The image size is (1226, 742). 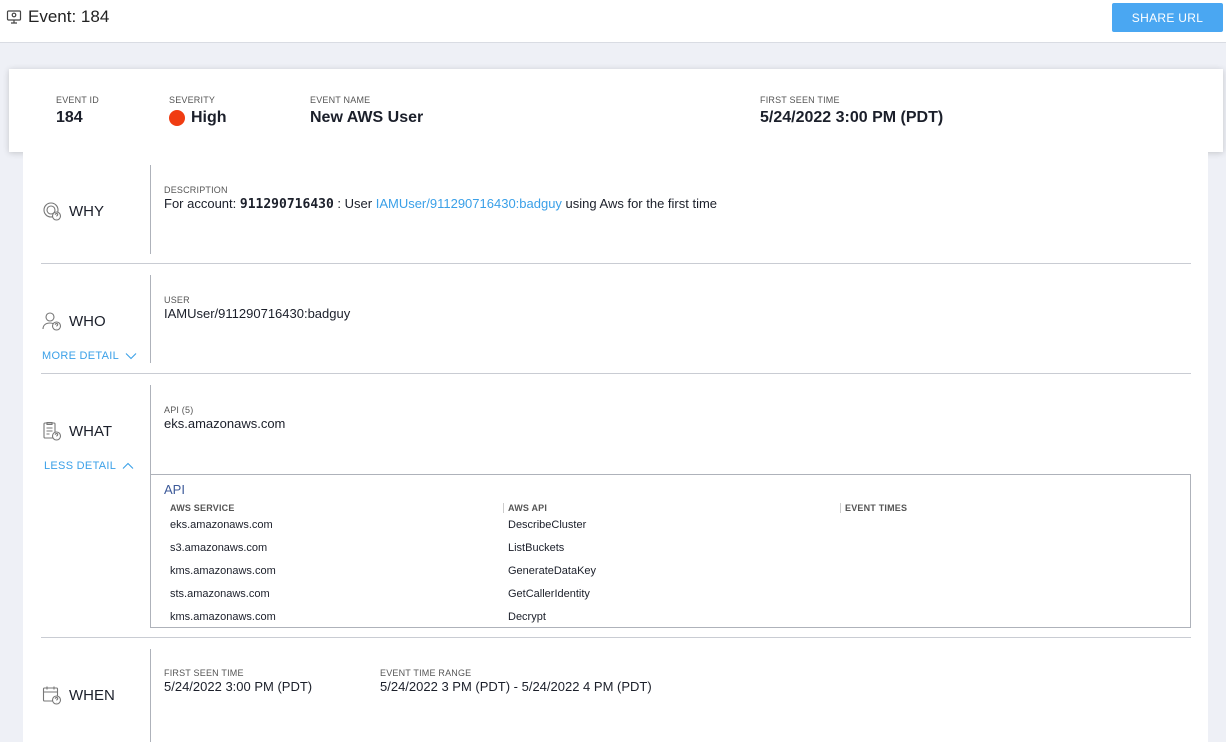 What do you see at coordinates (220, 594) in the screenshot?
I see `table-cell-service: sts.amazonaws.com` at bounding box center [220, 594].